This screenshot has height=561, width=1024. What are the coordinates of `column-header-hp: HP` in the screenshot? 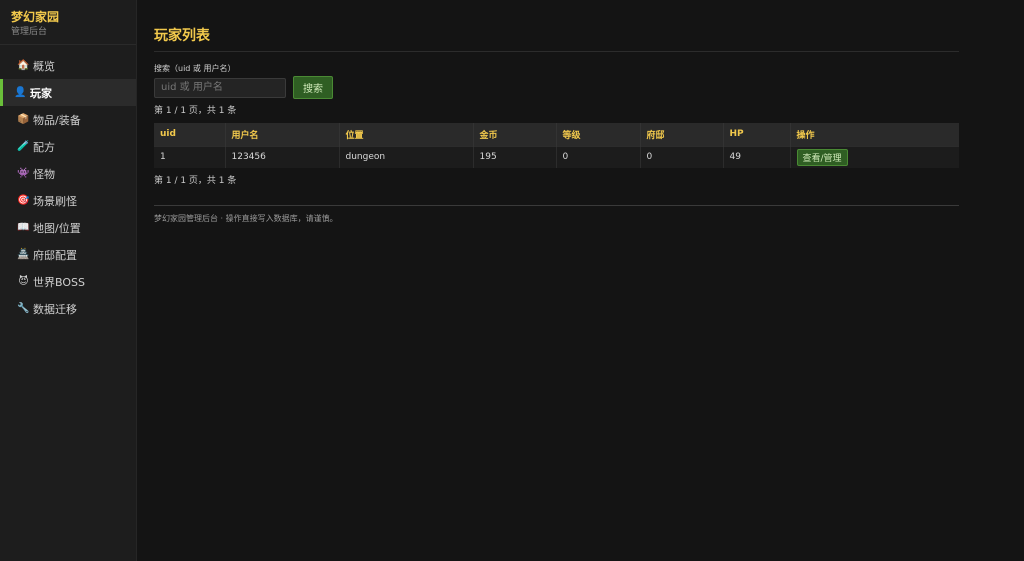 It's located at (757, 134).